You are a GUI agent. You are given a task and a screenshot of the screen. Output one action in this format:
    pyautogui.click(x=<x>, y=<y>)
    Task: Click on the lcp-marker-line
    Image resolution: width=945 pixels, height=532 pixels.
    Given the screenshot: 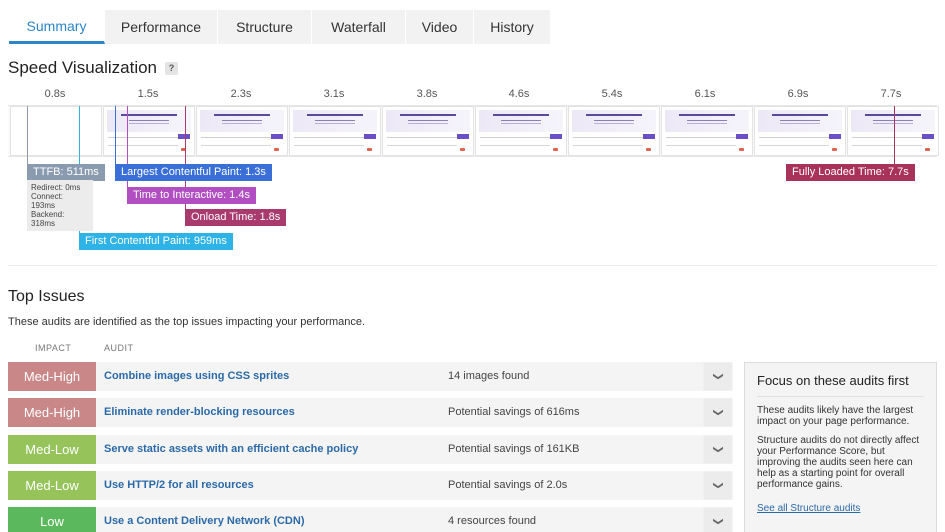 What is the action you would take?
    pyautogui.click(x=115, y=135)
    